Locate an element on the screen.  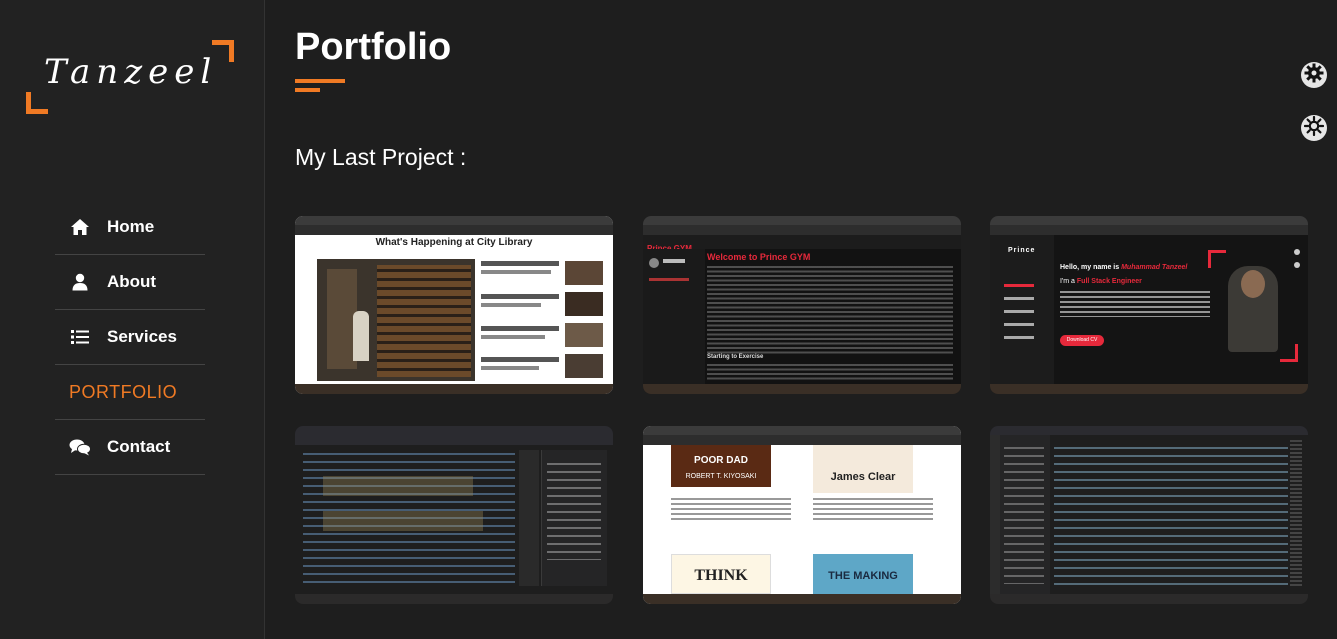
sun-icon is located at coordinates (1314, 127).